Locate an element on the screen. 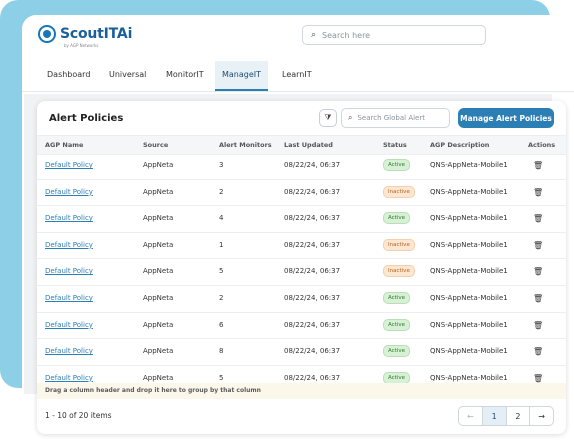 Image resolution: width=574 pixels, height=442 pixels. alert-search-input: ⌕ Search Global Alert is located at coordinates (395, 118).